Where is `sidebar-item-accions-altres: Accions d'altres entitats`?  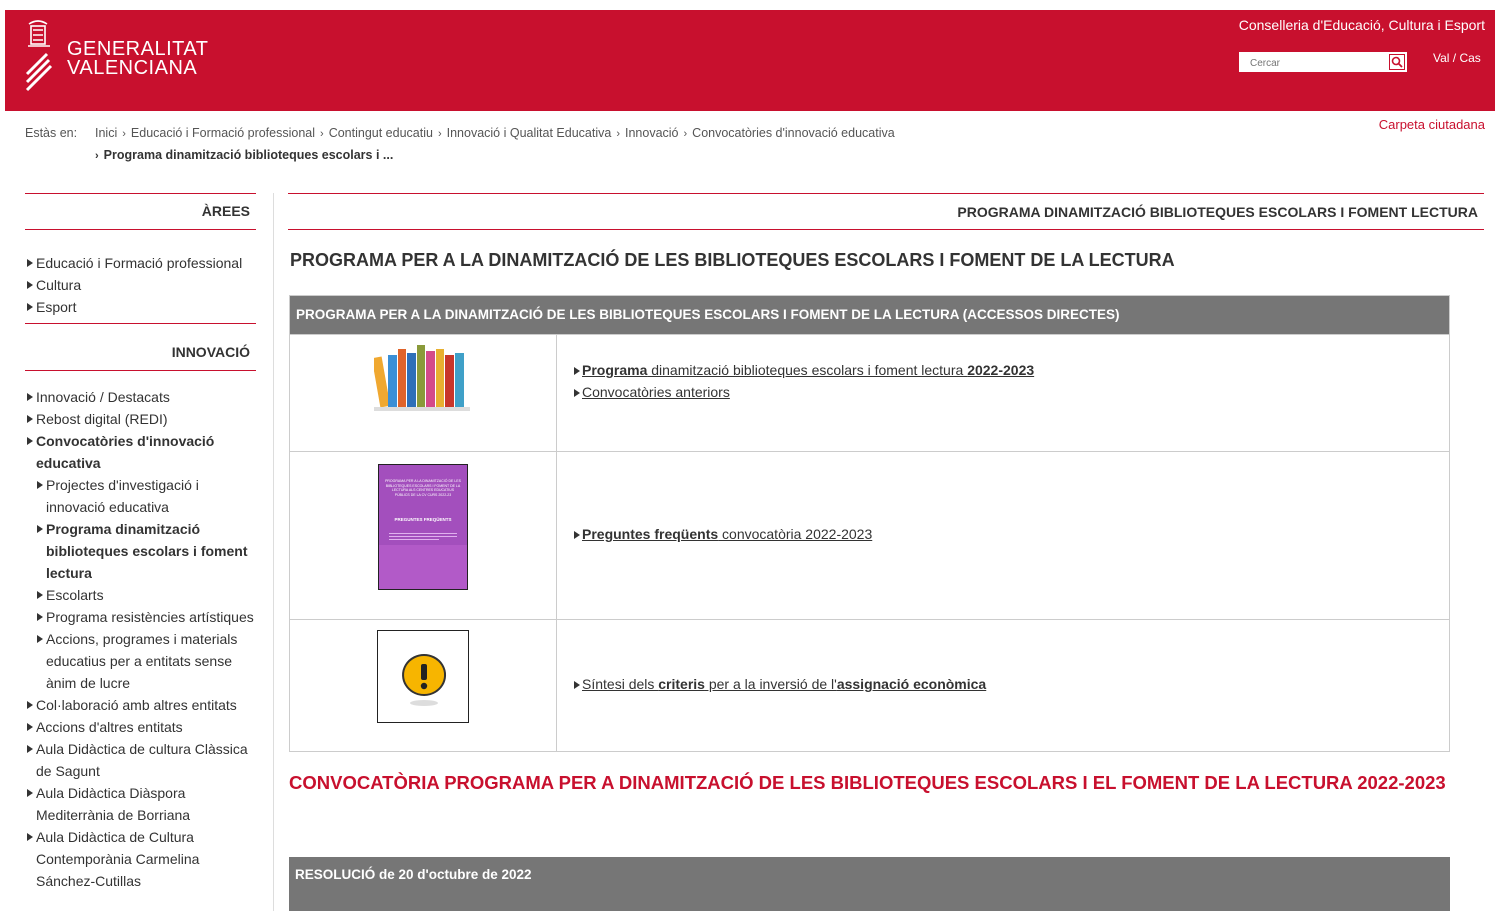 sidebar-item-accions-altres: Accions d'altres entitats is located at coordinates (140, 727).